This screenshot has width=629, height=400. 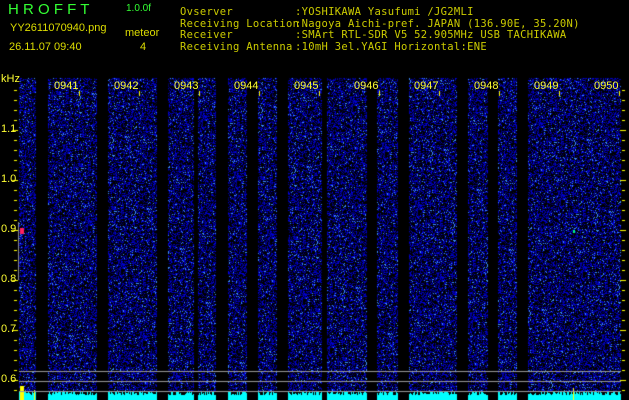 What do you see at coordinates (9, 329) in the screenshot?
I see `y-tick-label: 0.7` at bounding box center [9, 329].